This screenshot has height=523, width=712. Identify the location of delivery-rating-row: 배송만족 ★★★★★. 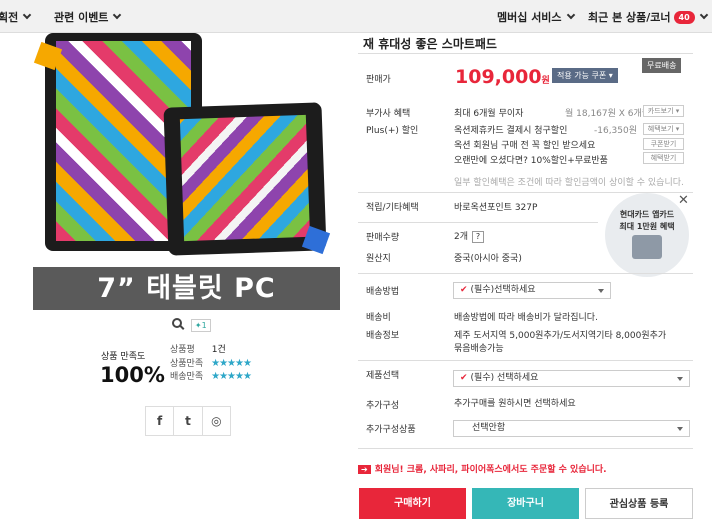
(211, 376).